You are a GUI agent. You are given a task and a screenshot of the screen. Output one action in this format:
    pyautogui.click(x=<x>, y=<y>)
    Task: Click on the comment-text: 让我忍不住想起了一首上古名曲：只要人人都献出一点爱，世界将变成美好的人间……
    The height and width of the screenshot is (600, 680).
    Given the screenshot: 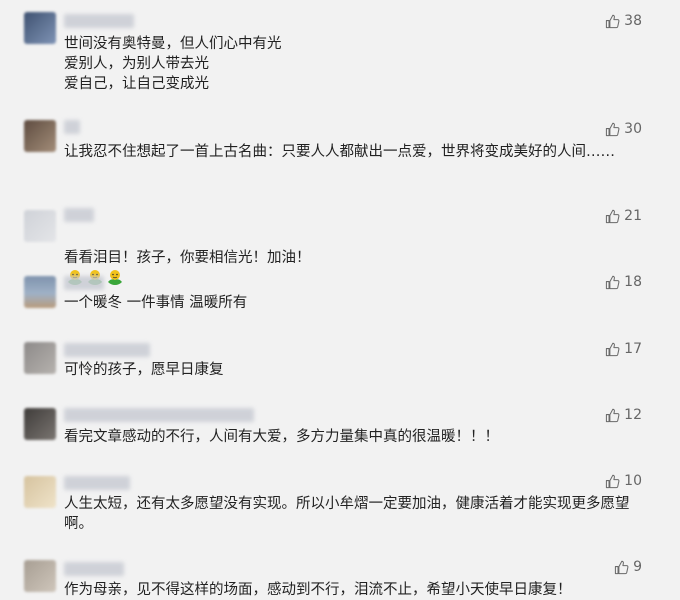 What is the action you would take?
    pyautogui.click(x=339, y=152)
    